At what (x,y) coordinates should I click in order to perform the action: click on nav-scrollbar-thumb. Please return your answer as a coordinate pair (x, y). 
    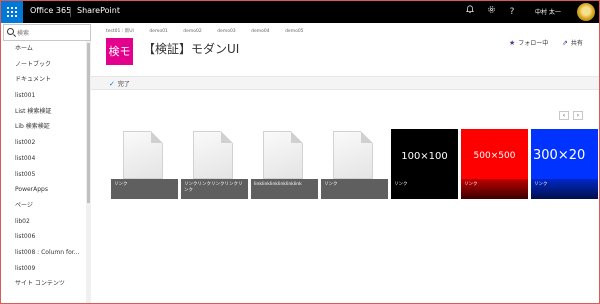
    Looking at the image, I should click on (88, 123).